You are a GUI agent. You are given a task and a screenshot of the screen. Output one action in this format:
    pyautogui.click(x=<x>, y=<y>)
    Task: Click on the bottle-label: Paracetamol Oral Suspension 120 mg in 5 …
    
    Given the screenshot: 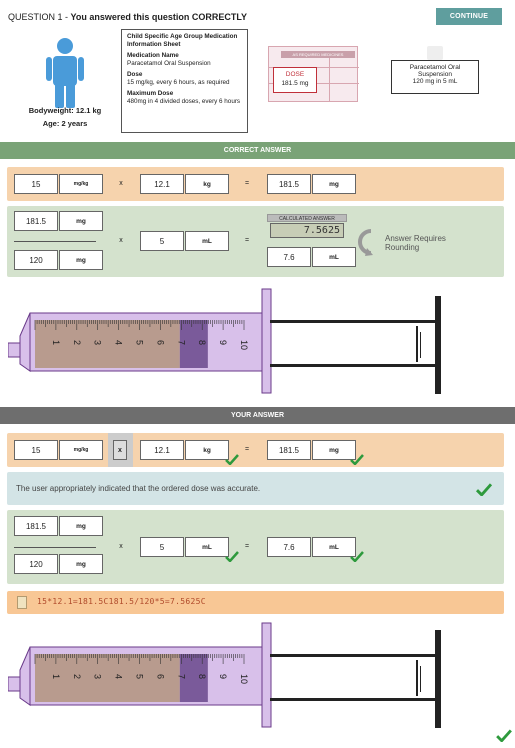 What is the action you would take?
    pyautogui.click(x=435, y=77)
    